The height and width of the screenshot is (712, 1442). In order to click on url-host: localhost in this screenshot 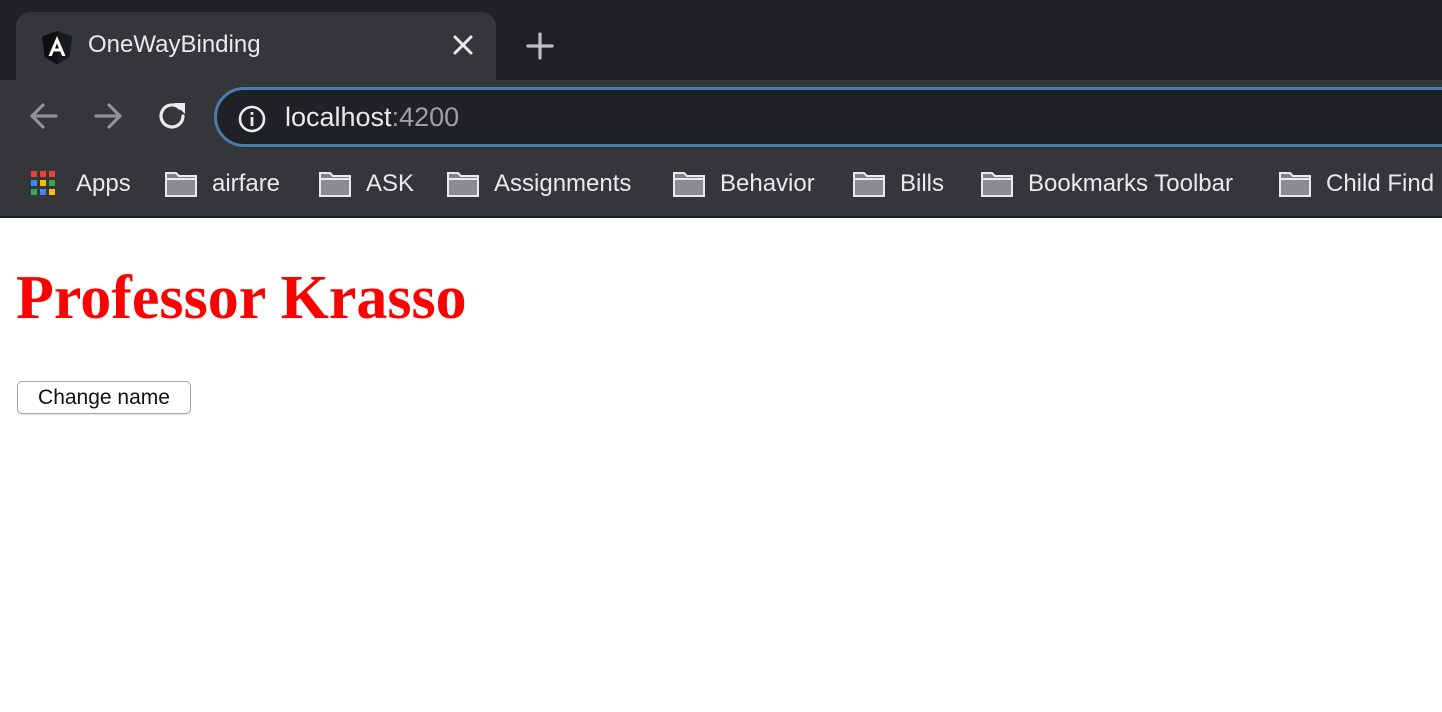, I will do `click(338, 117)`.